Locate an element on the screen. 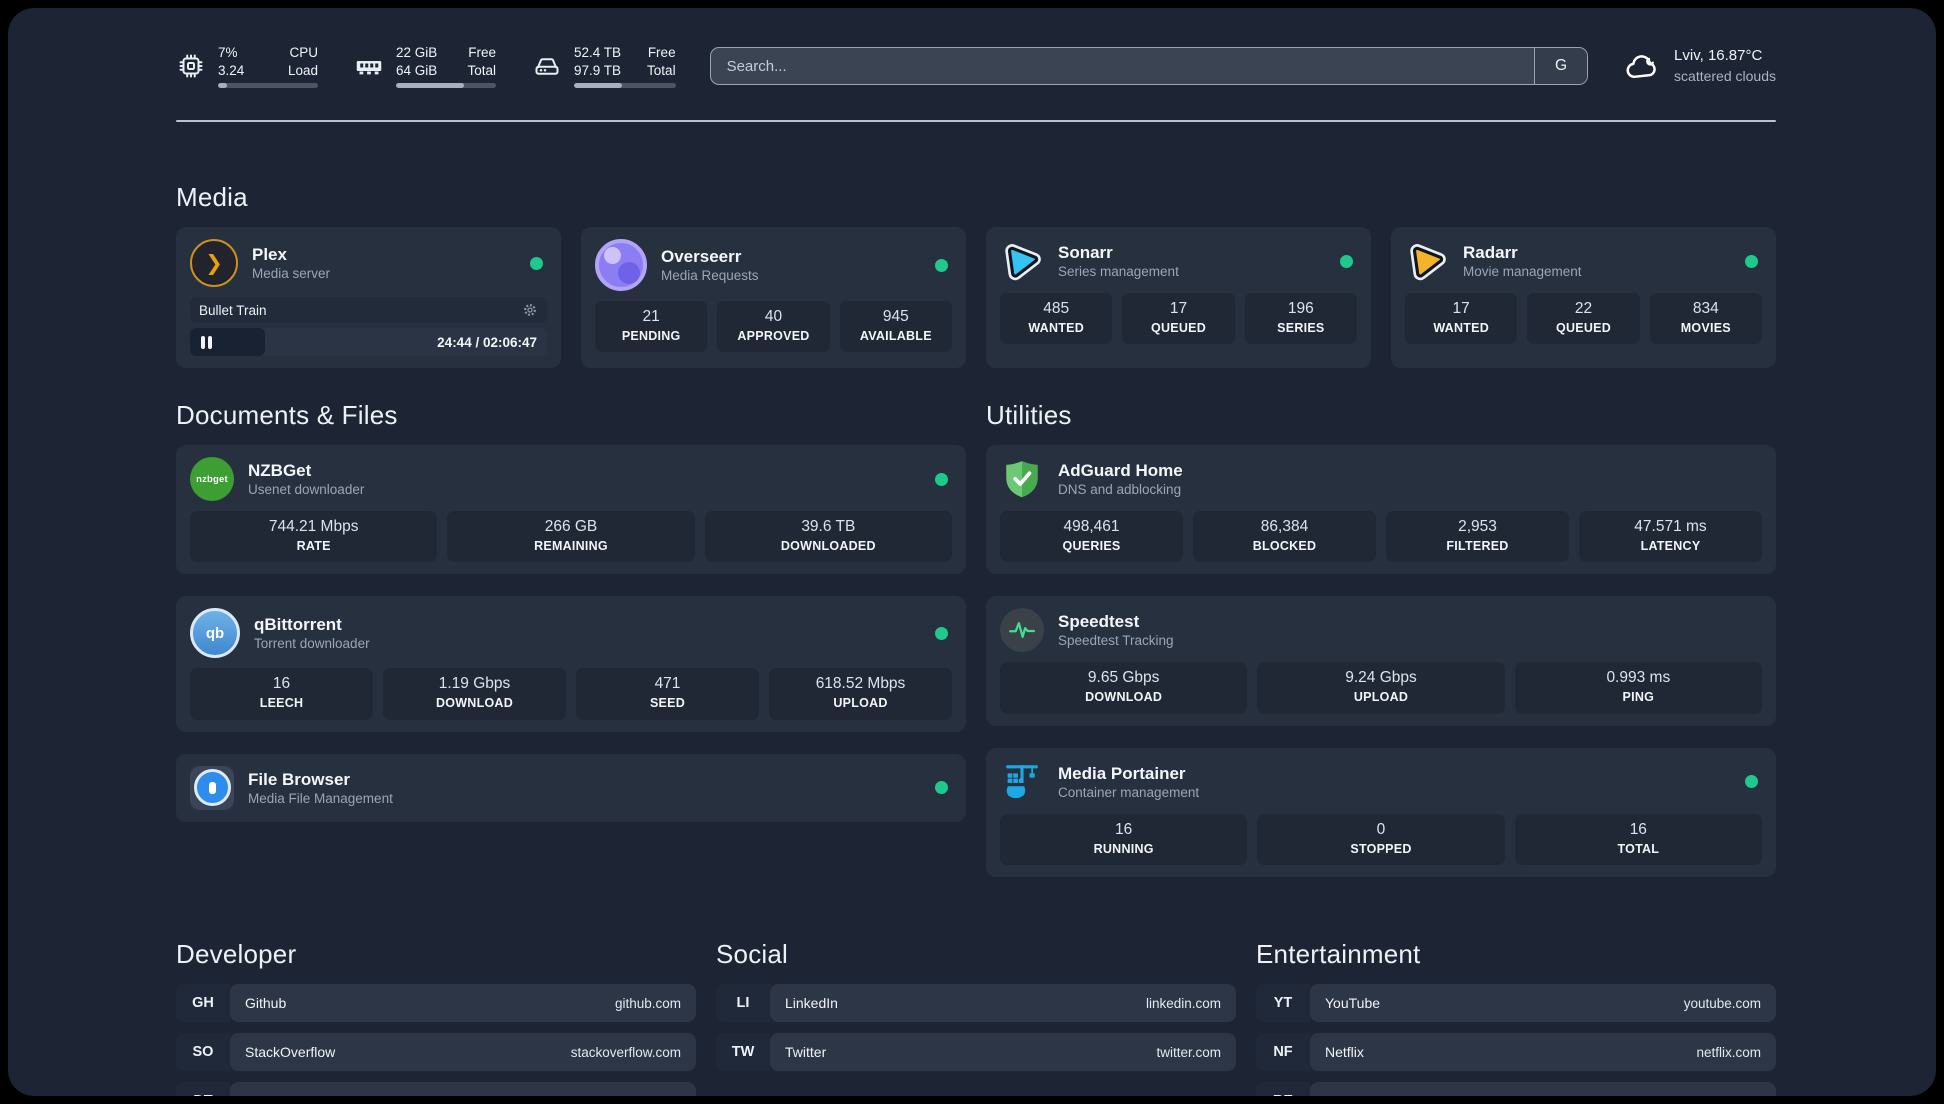 The height and width of the screenshot is (1104, 1944). bookmark-url: linkedin.com is located at coordinates (1183, 1003).